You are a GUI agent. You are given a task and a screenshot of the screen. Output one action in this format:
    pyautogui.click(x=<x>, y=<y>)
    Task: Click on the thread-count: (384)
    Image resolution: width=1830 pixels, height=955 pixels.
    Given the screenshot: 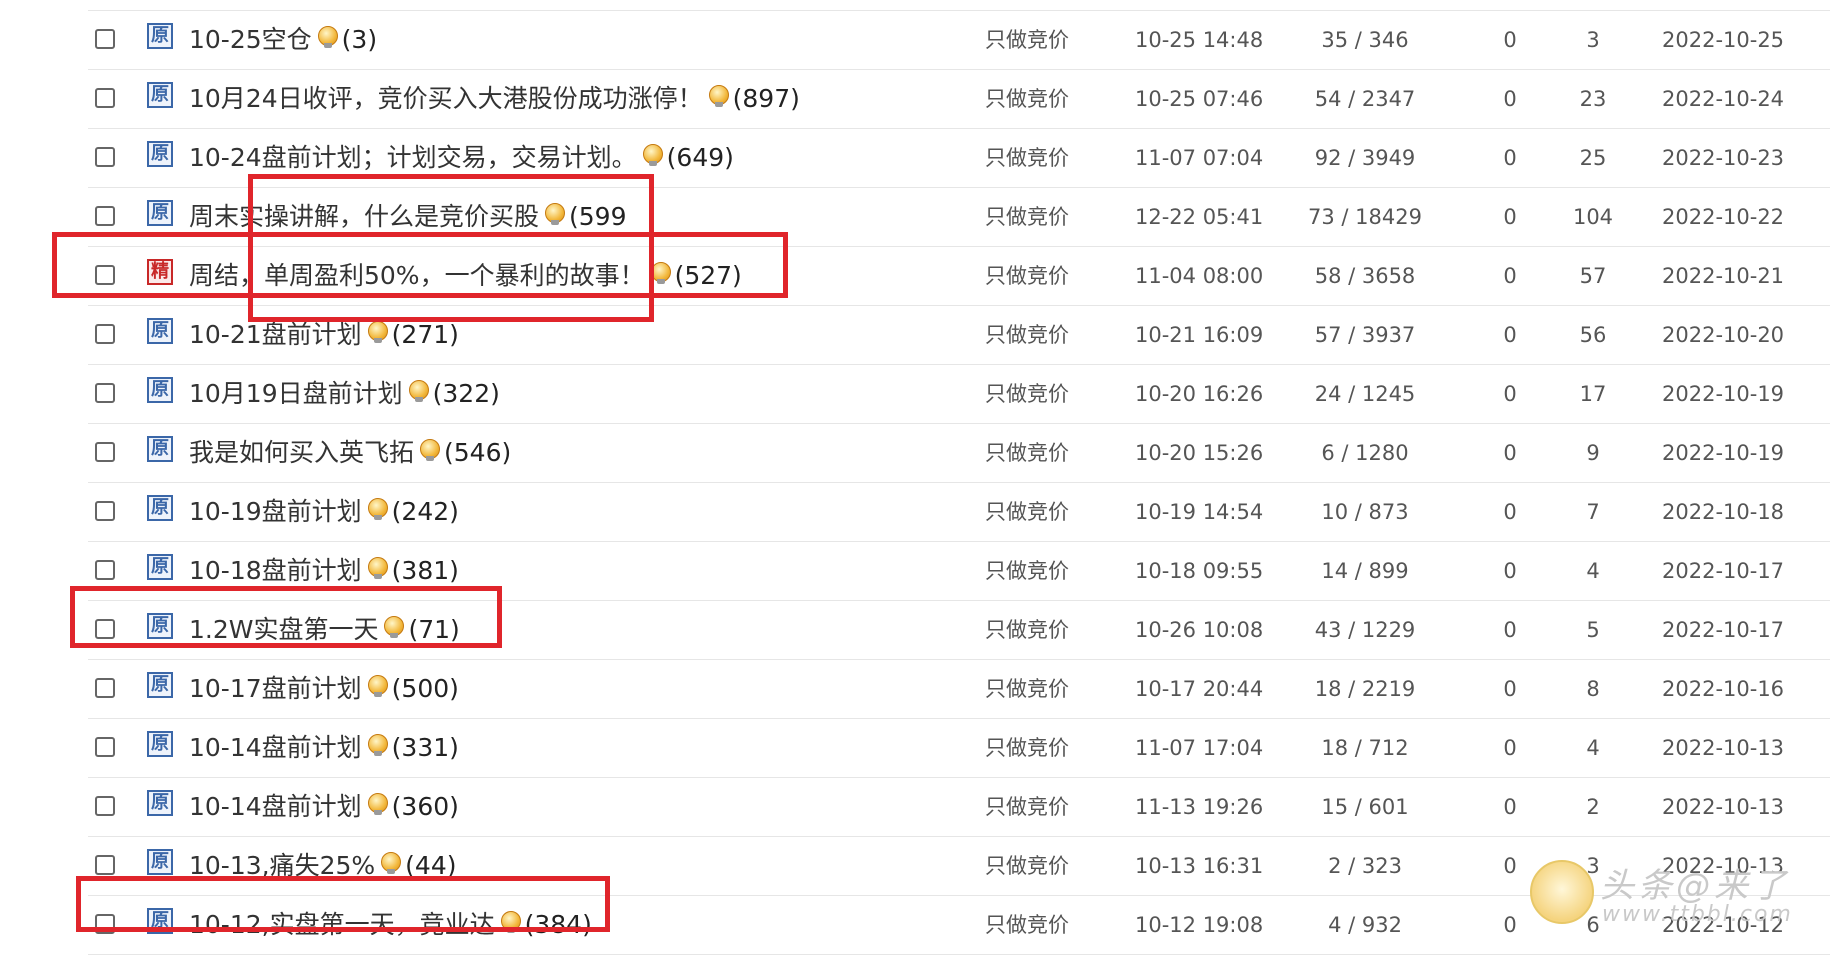 What is the action you would take?
    pyautogui.click(x=558, y=924)
    